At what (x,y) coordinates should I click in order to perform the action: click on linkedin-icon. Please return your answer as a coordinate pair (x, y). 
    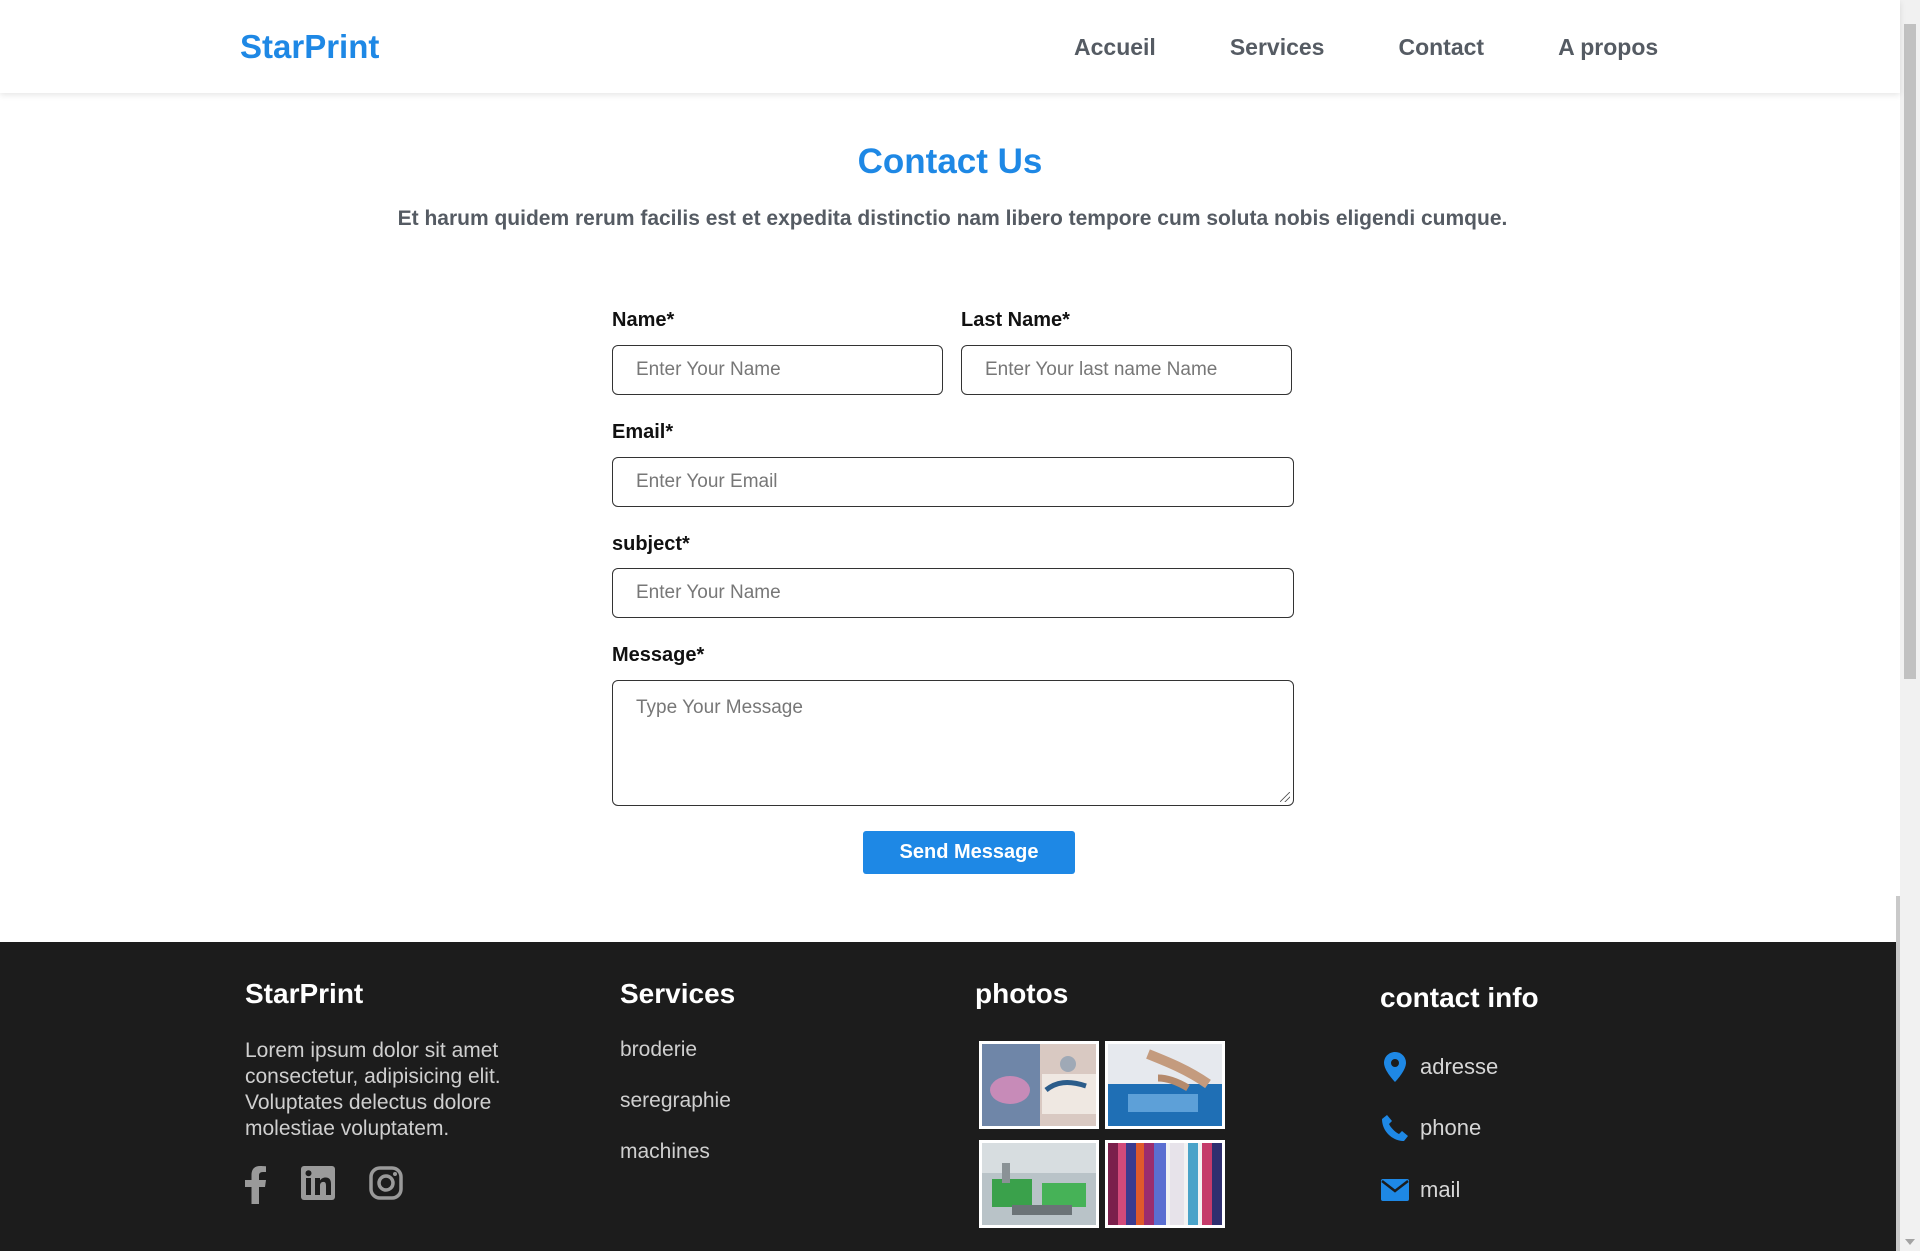
    Looking at the image, I should click on (318, 1187).